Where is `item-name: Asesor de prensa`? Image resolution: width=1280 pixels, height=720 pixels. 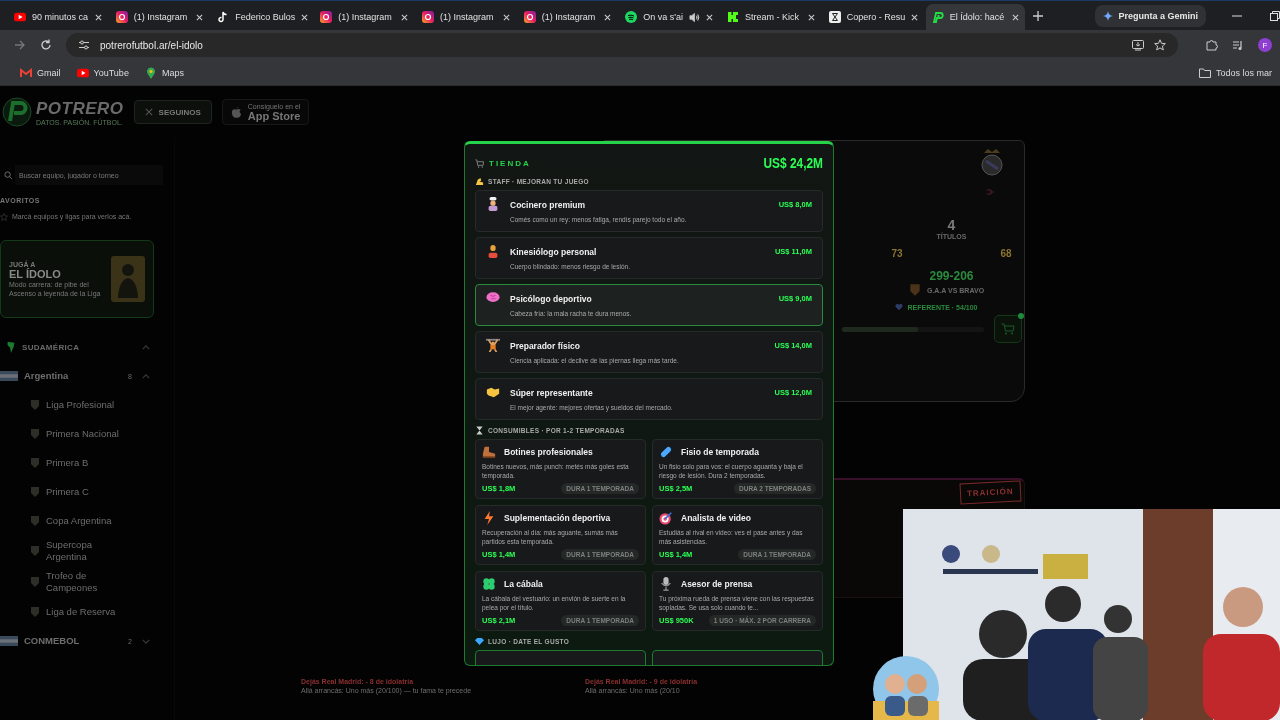
item-name: Asesor de prensa is located at coordinates (717, 584).